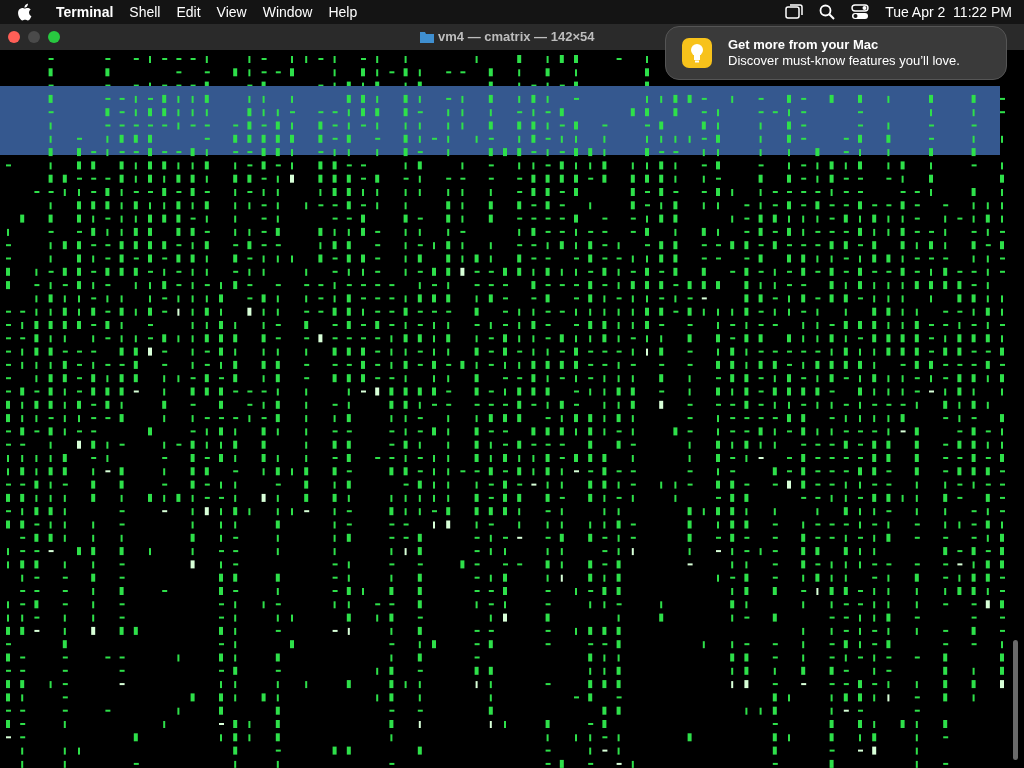 This screenshot has height=768, width=1024. What do you see at coordinates (794, 12) in the screenshot?
I see `window-icon` at bounding box center [794, 12].